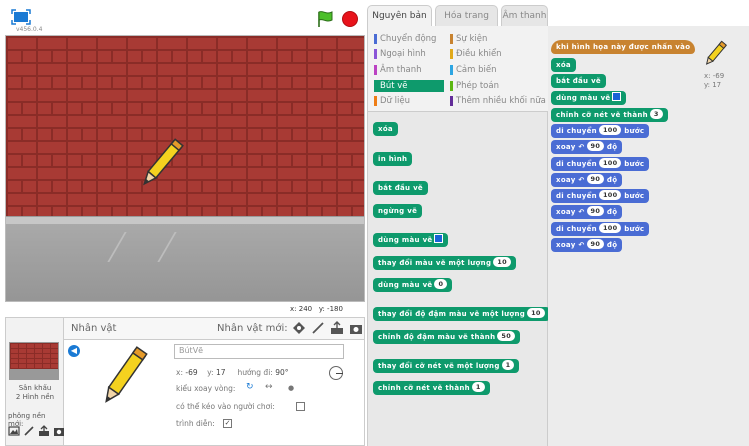  Describe the element at coordinates (206, 388) in the screenshot. I see `rotation-style-label: kiểu xoay vòng:` at that location.